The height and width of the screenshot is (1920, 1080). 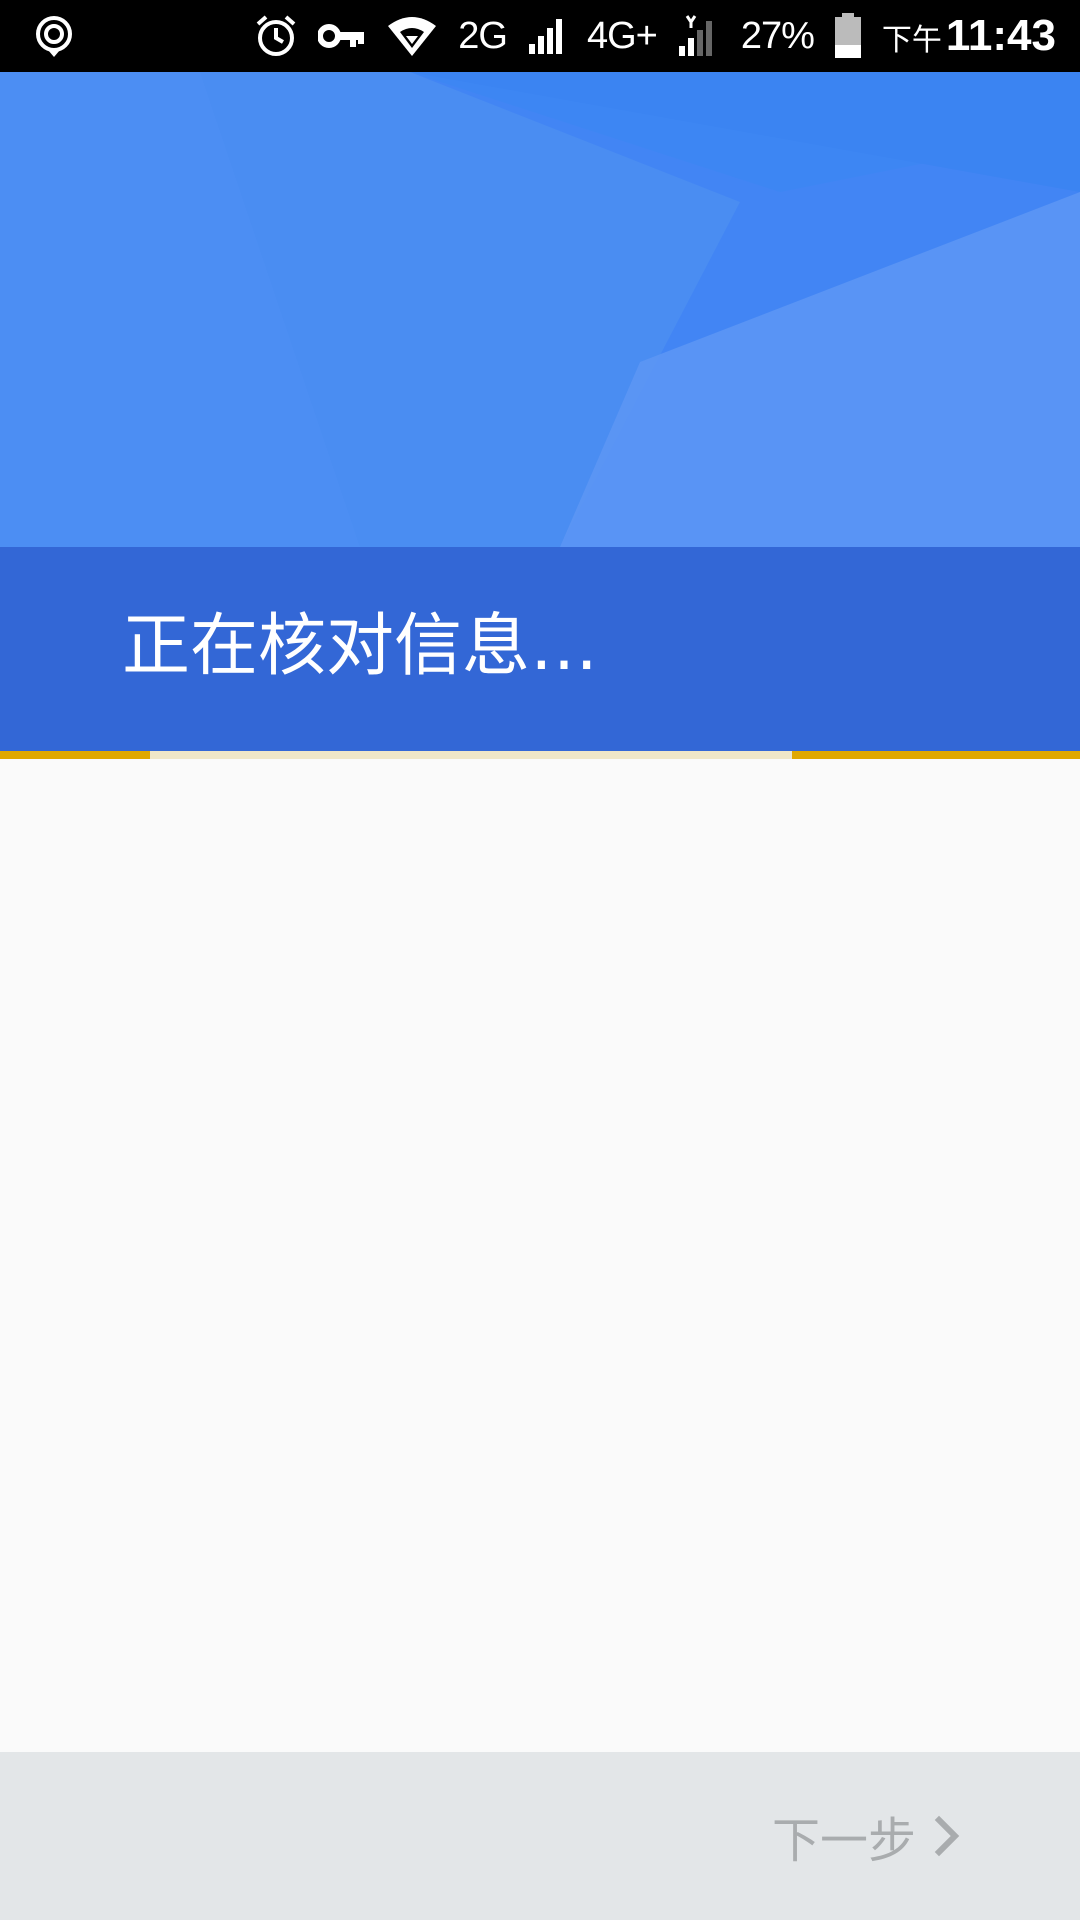 What do you see at coordinates (412, 36) in the screenshot?
I see `wifi-icon` at bounding box center [412, 36].